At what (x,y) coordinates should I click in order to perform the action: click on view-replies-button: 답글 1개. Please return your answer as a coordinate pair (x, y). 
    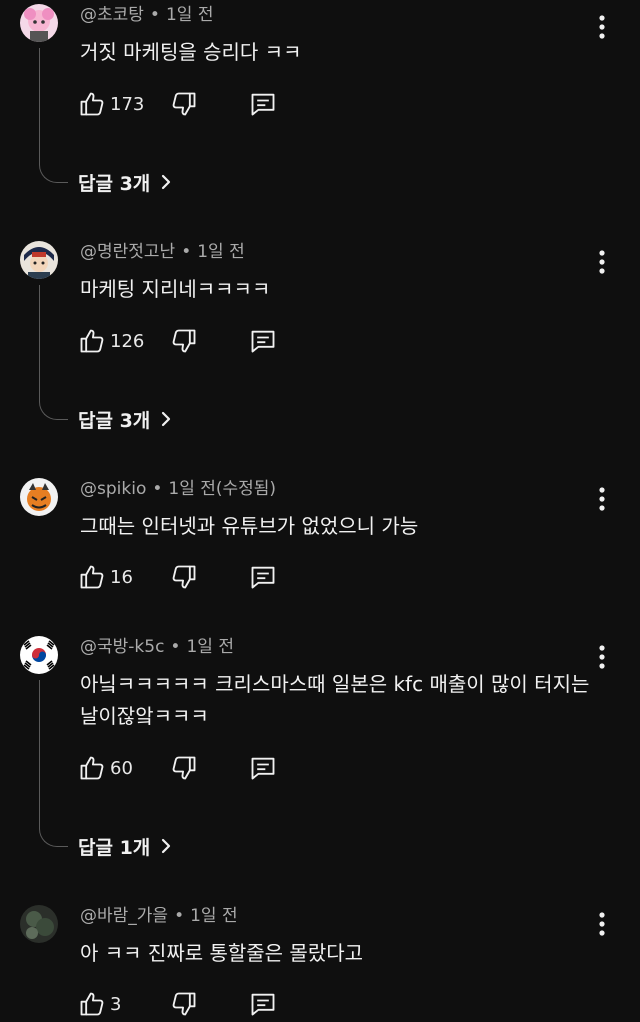
    Looking at the image, I should click on (125, 846).